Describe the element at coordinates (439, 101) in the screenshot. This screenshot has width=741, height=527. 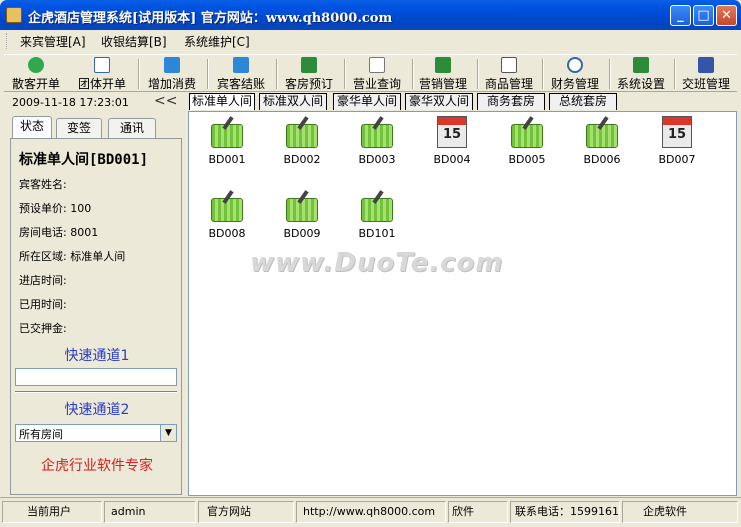
I see `tab-deluxe-double: 豪华双人间` at that location.